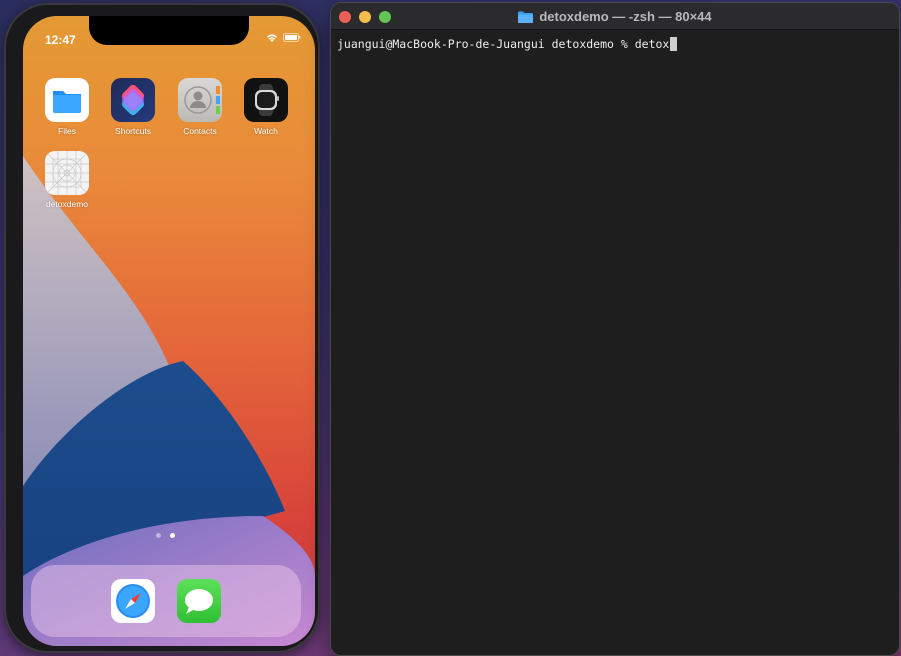  I want to click on shortcuts-icon, so click(133, 100).